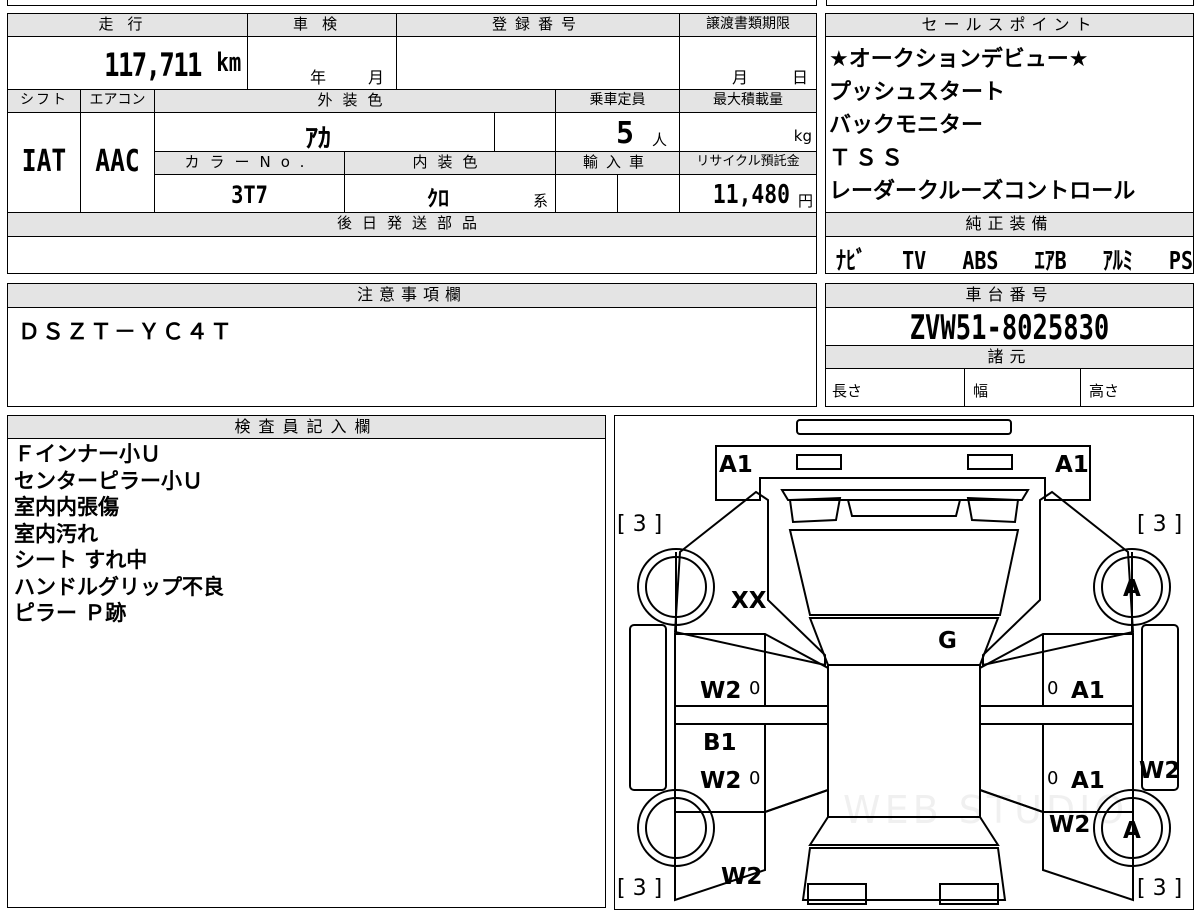 The width and height of the screenshot is (1200, 910). I want to click on damage-right-rear-door: A1, so click(1088, 781).